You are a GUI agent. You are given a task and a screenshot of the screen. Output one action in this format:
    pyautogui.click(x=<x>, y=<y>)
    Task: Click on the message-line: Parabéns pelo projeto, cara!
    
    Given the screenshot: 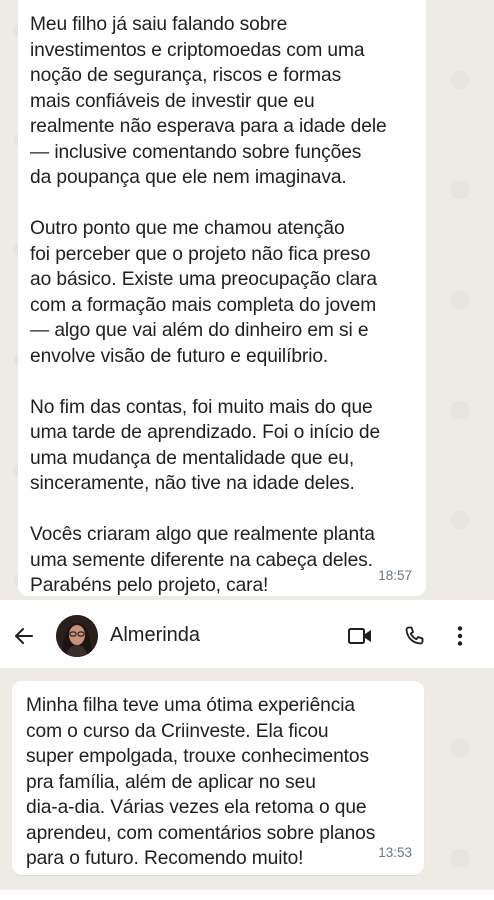 What is the action you would take?
    pyautogui.click(x=149, y=585)
    